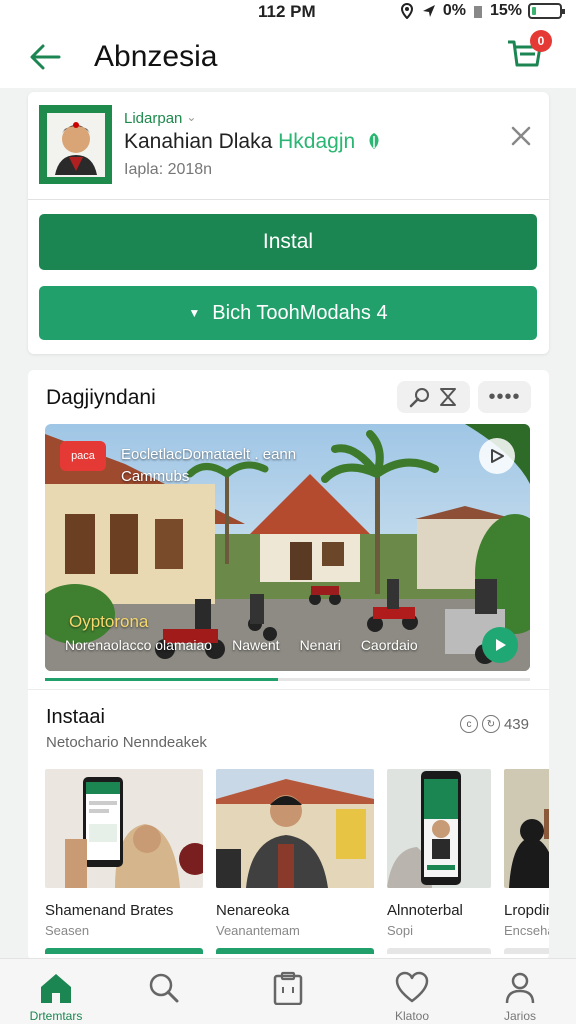  What do you see at coordinates (67, 930) in the screenshot?
I see `screenshot-subtitle: Seasen` at bounding box center [67, 930].